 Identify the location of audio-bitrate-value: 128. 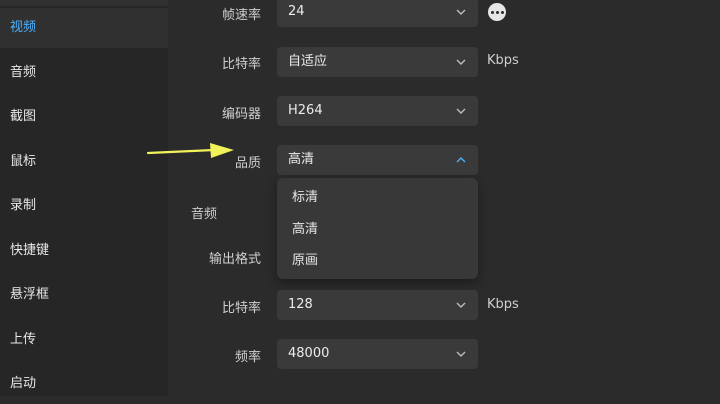
(300, 304).